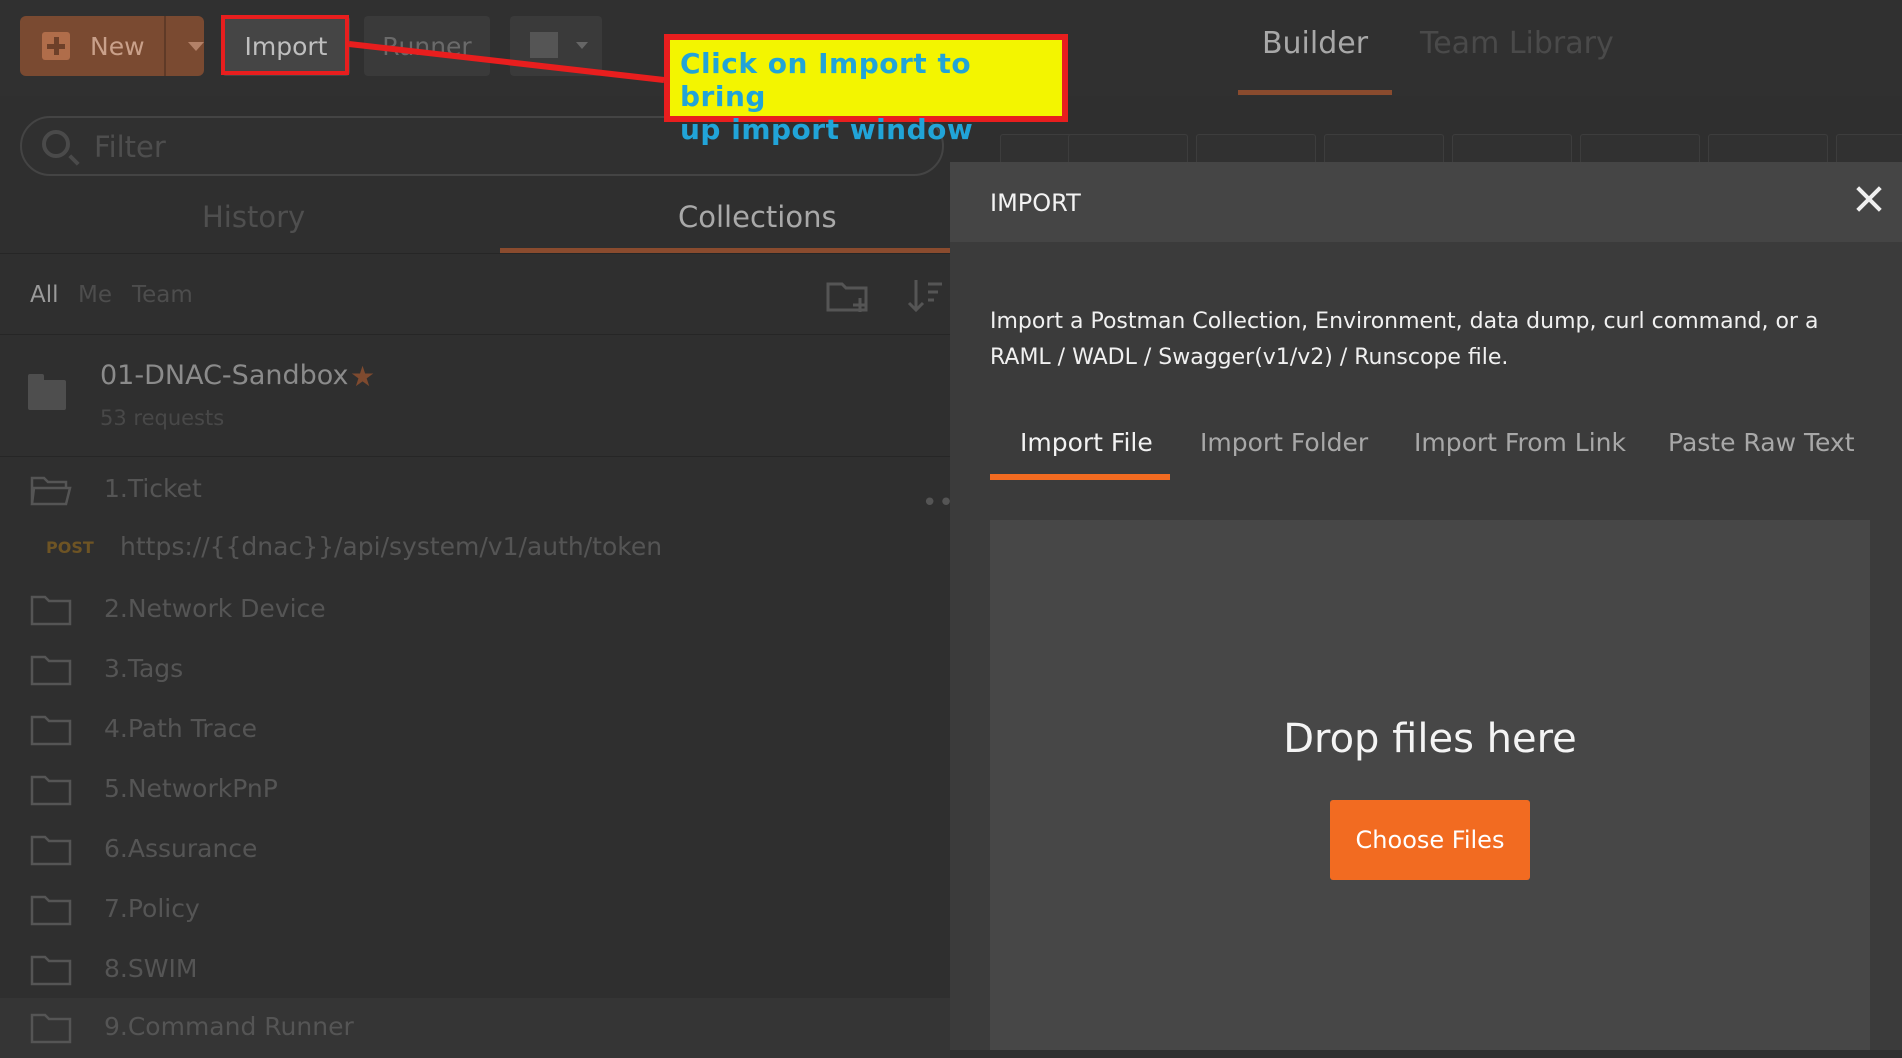  What do you see at coordinates (165, 46) in the screenshot?
I see `new-button-divider` at bounding box center [165, 46].